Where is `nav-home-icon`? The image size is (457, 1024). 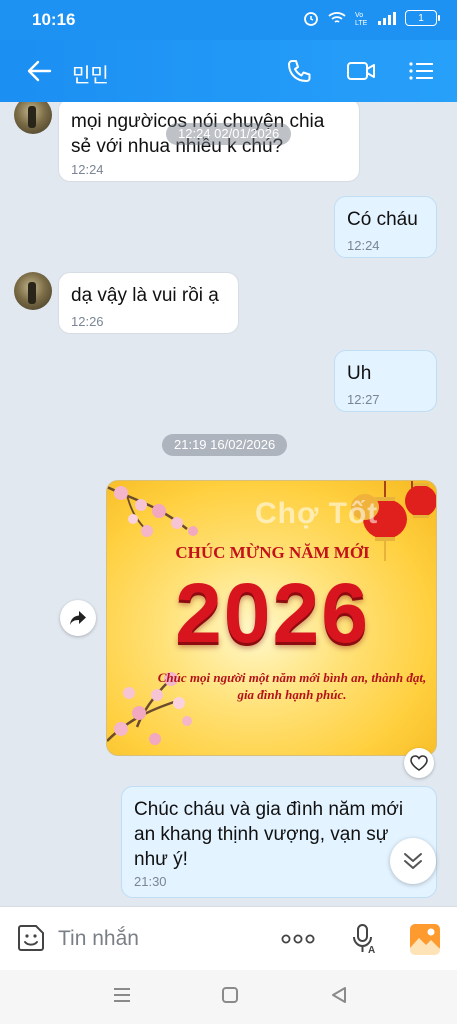
nav-home-icon is located at coordinates (230, 995).